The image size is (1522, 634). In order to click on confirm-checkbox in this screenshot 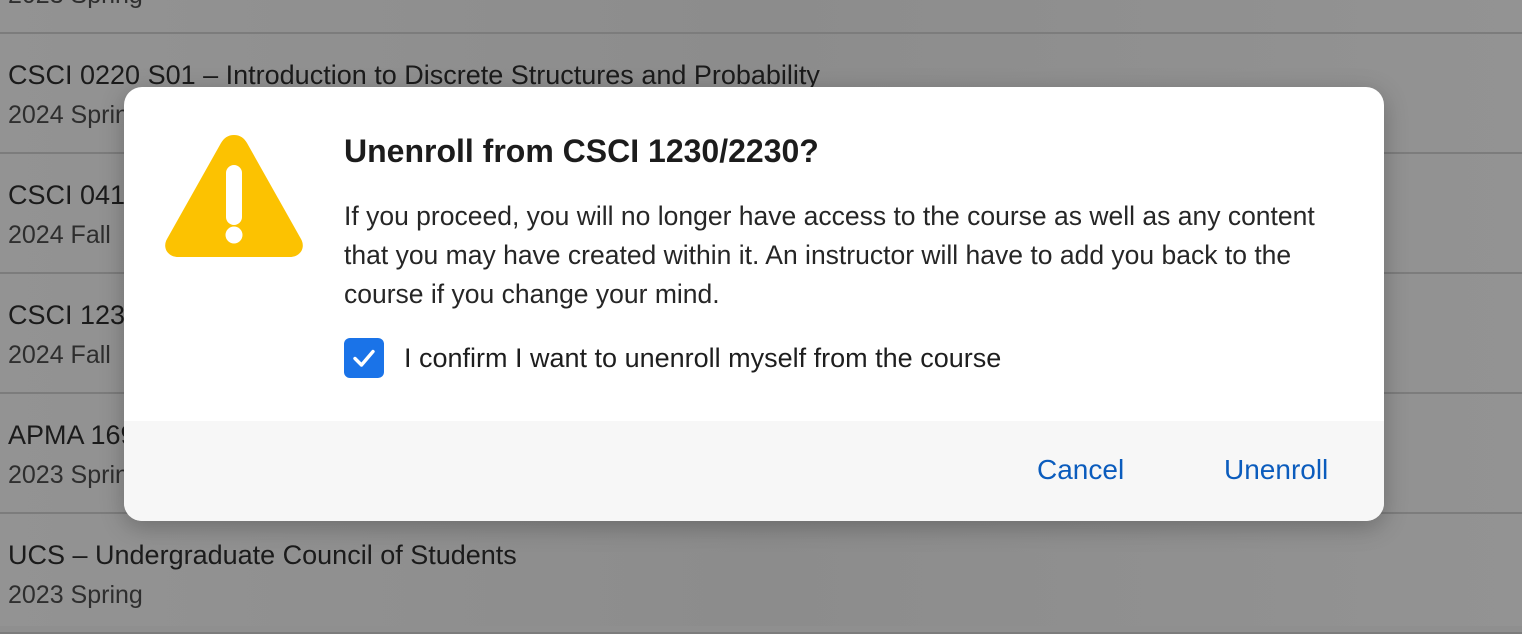, I will do `click(364, 358)`.